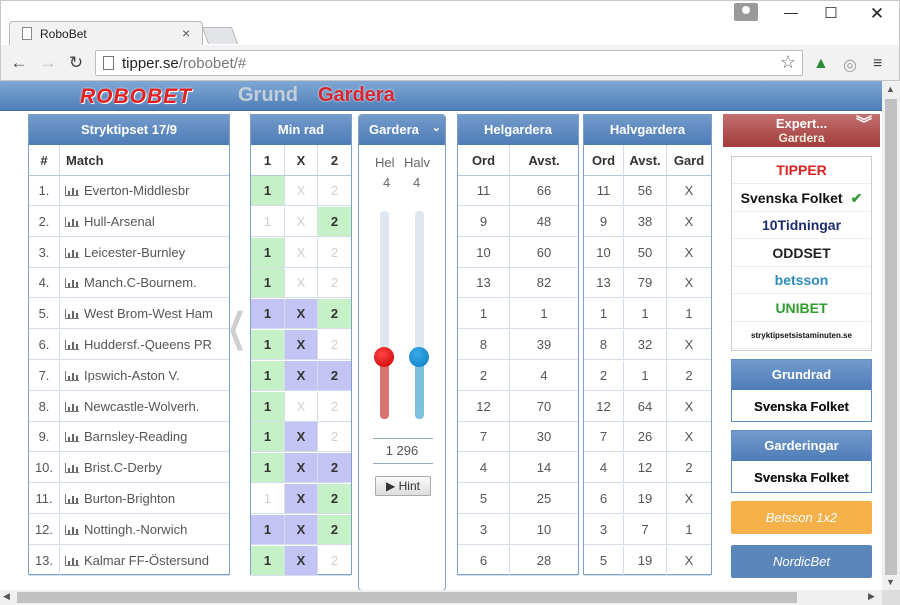 The image size is (900, 605). I want to click on match-name: Kalmar FF-Östersund, so click(144, 561).